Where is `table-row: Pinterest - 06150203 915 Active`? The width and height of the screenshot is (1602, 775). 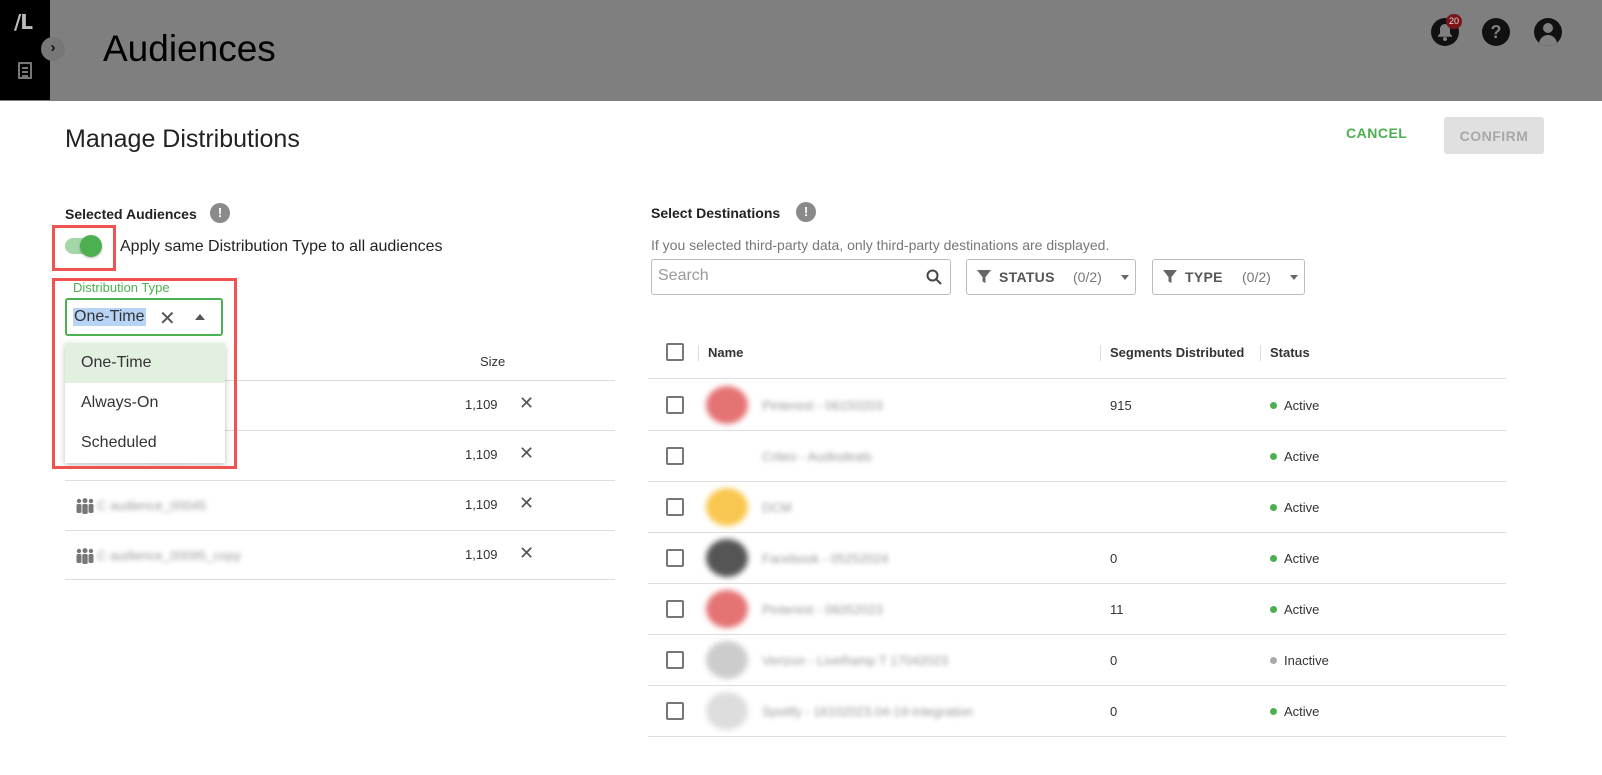
table-row: Pinterest - 06150203 915 Active is located at coordinates (1077, 405).